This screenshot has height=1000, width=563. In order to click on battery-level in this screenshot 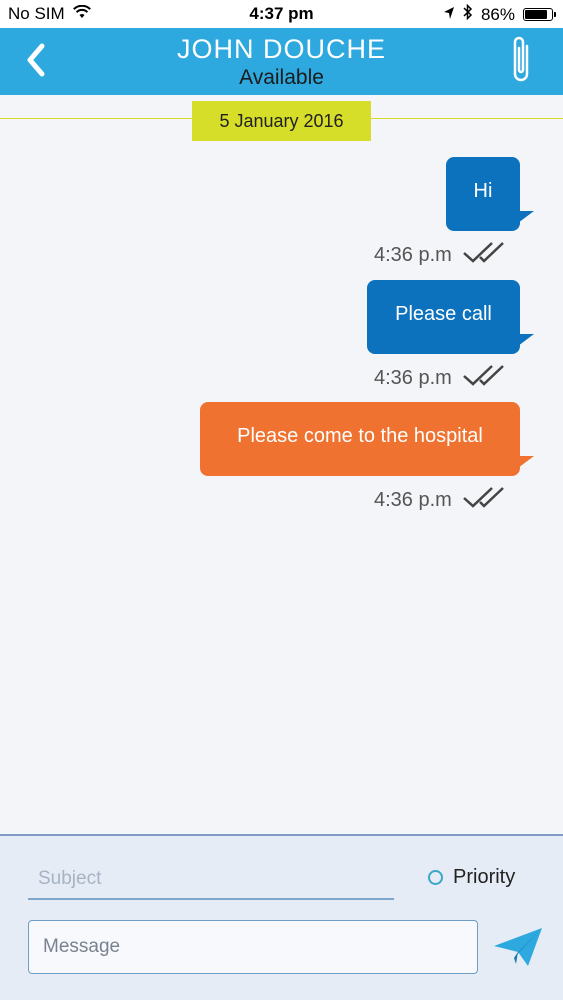, I will do `click(536, 14)`.